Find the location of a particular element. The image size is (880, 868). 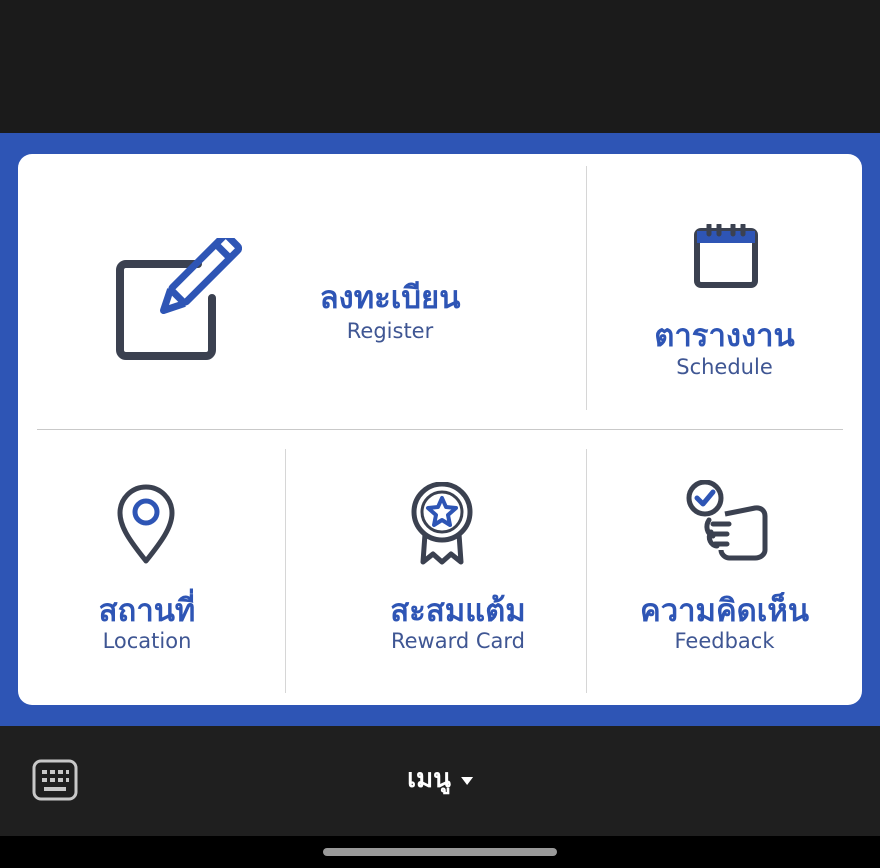

map-pin-icon is located at coordinates (146, 524).